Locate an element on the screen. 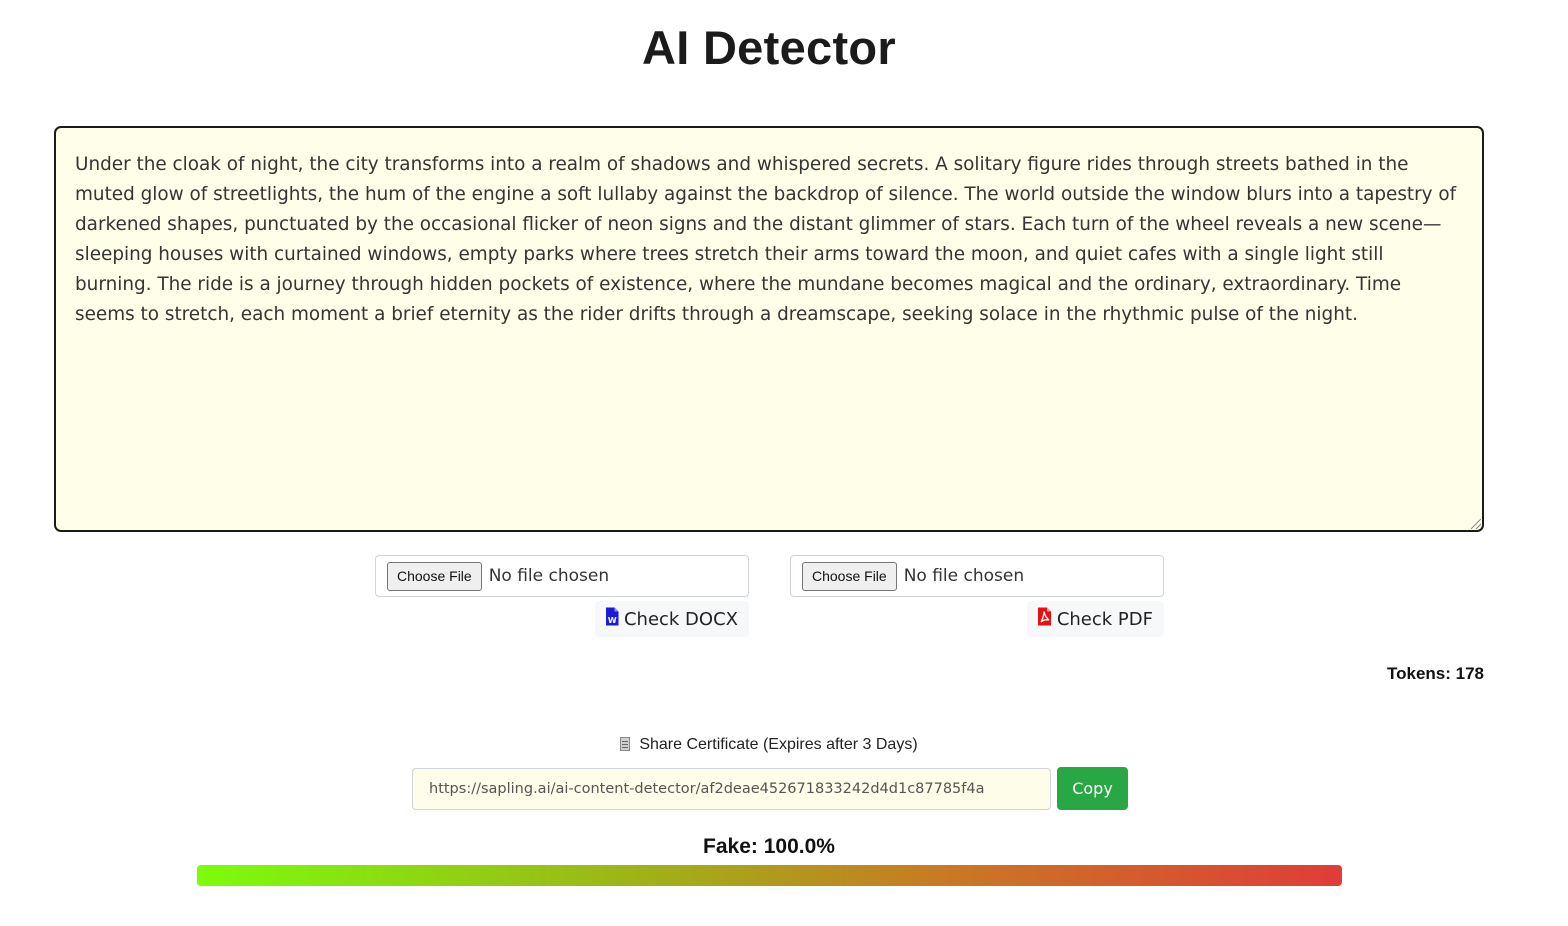 This screenshot has width=1568, height=926. certificate-url-field is located at coordinates (731, 789).